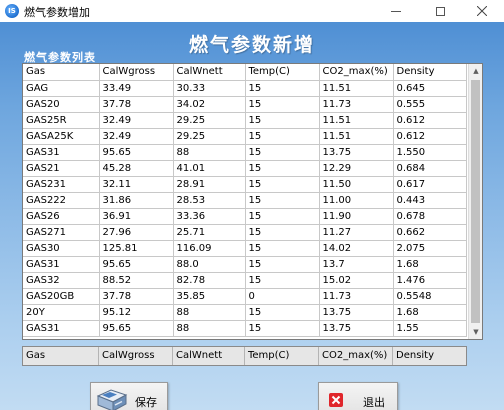  Describe the element at coordinates (136, 248) in the screenshot. I see `table-cell: 125.81` at that location.